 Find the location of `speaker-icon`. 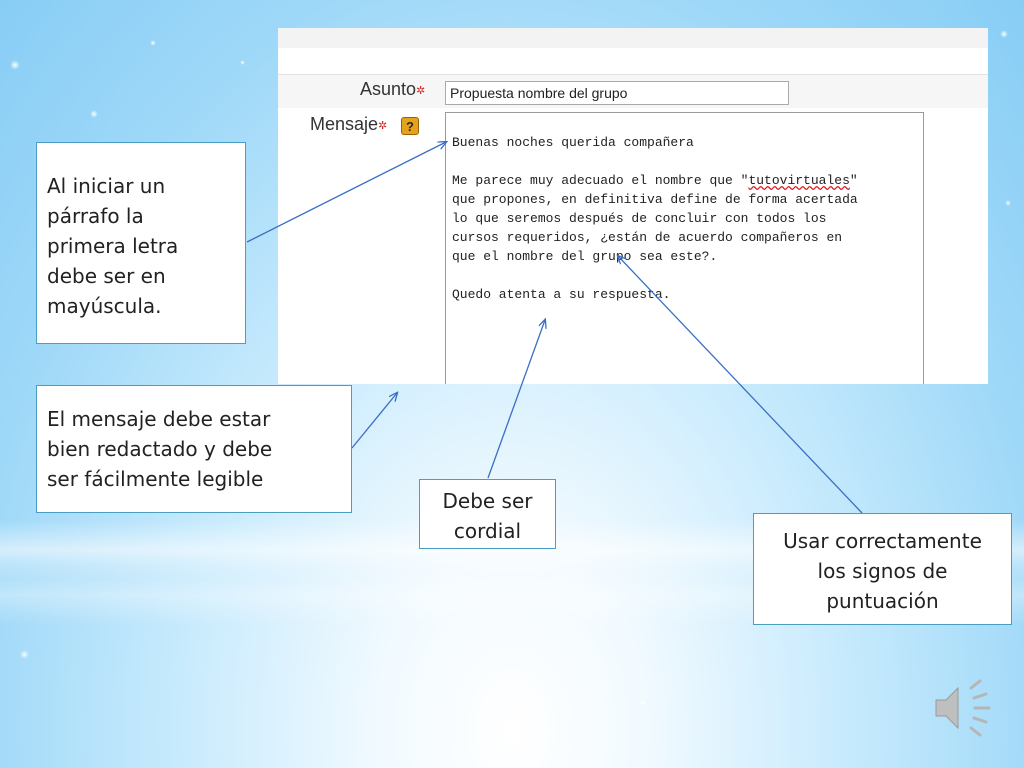

speaker-icon is located at coordinates (963, 708).